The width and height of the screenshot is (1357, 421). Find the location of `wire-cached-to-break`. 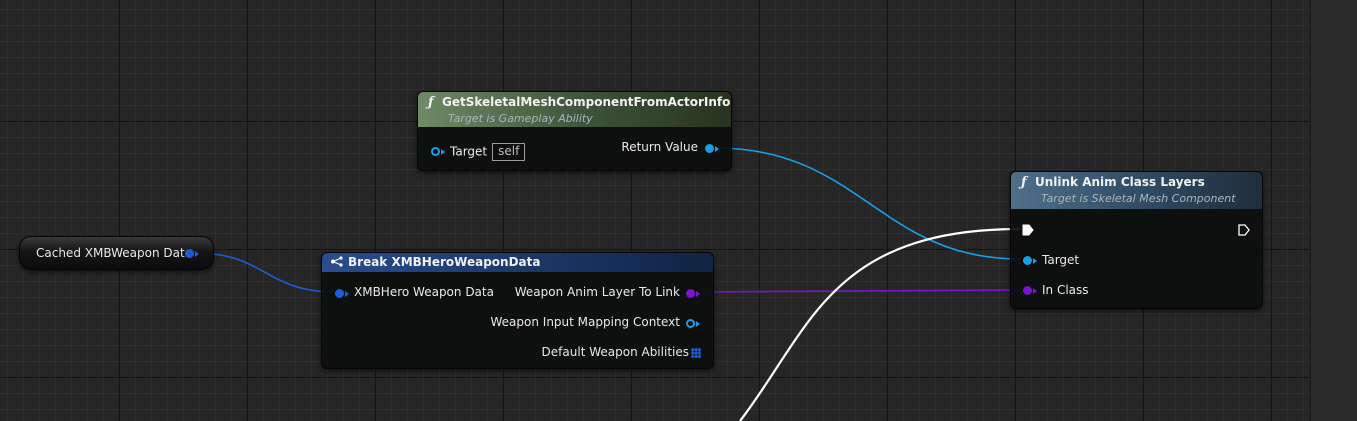

wire-cached-to-break is located at coordinates (266, 272).